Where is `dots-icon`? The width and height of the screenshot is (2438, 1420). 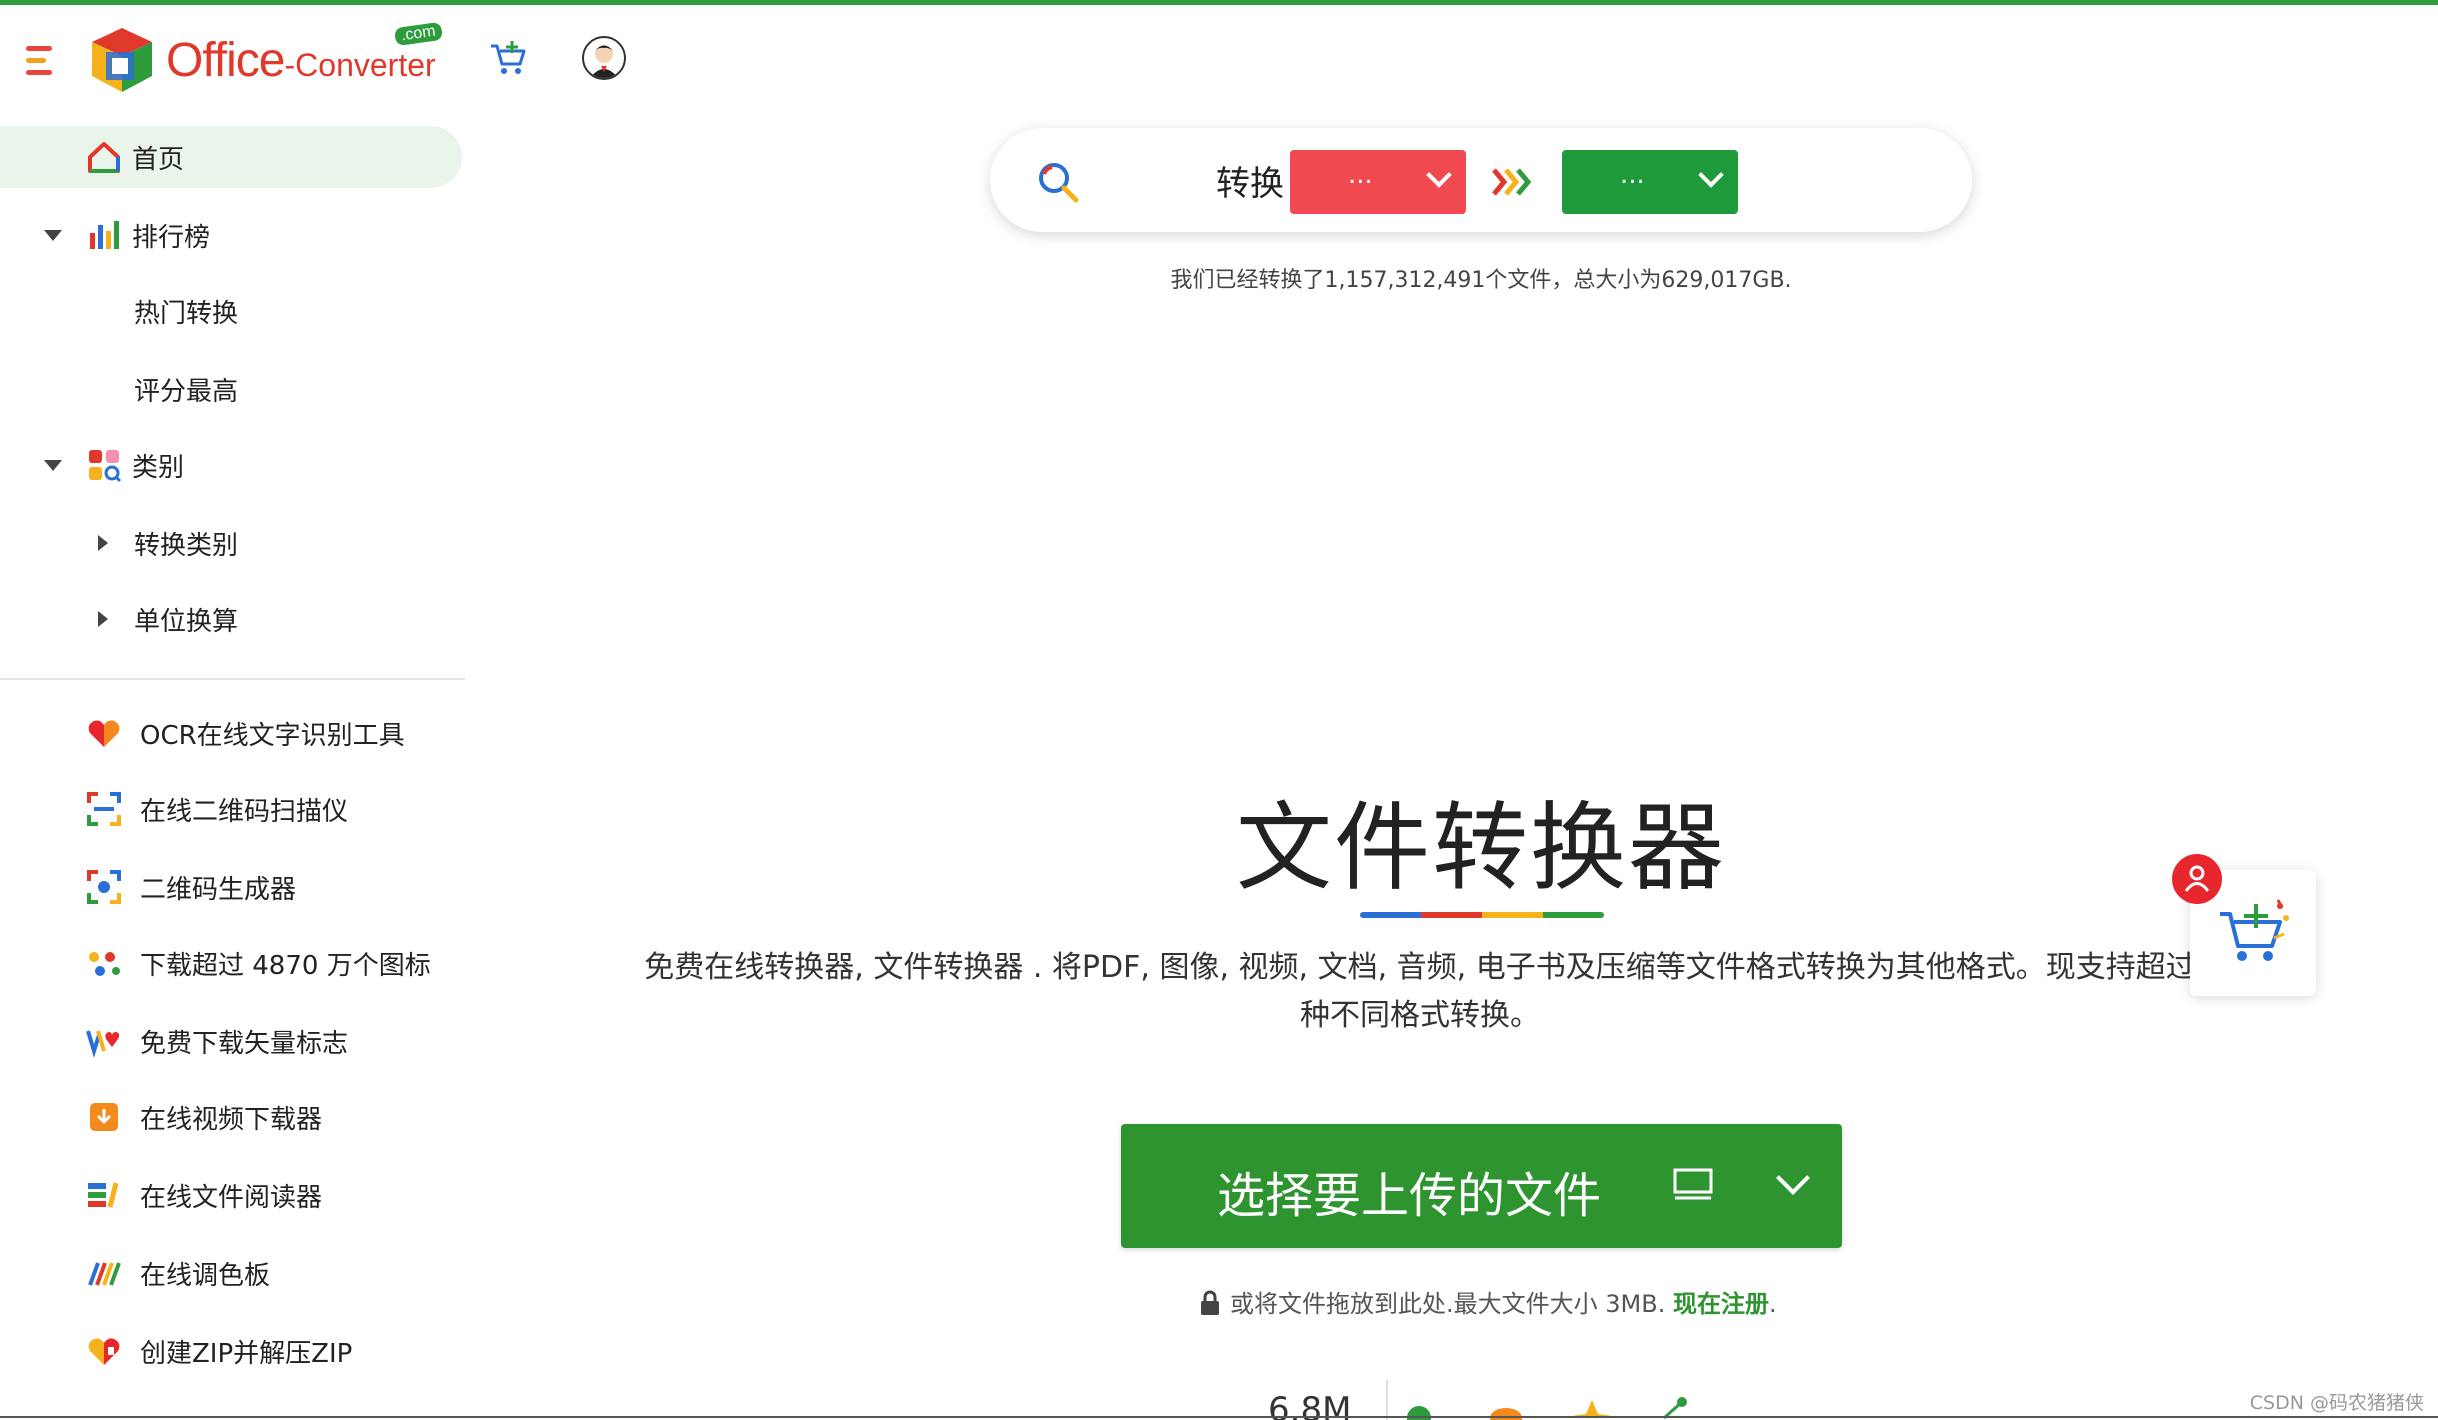
dots-icon is located at coordinates (104, 964).